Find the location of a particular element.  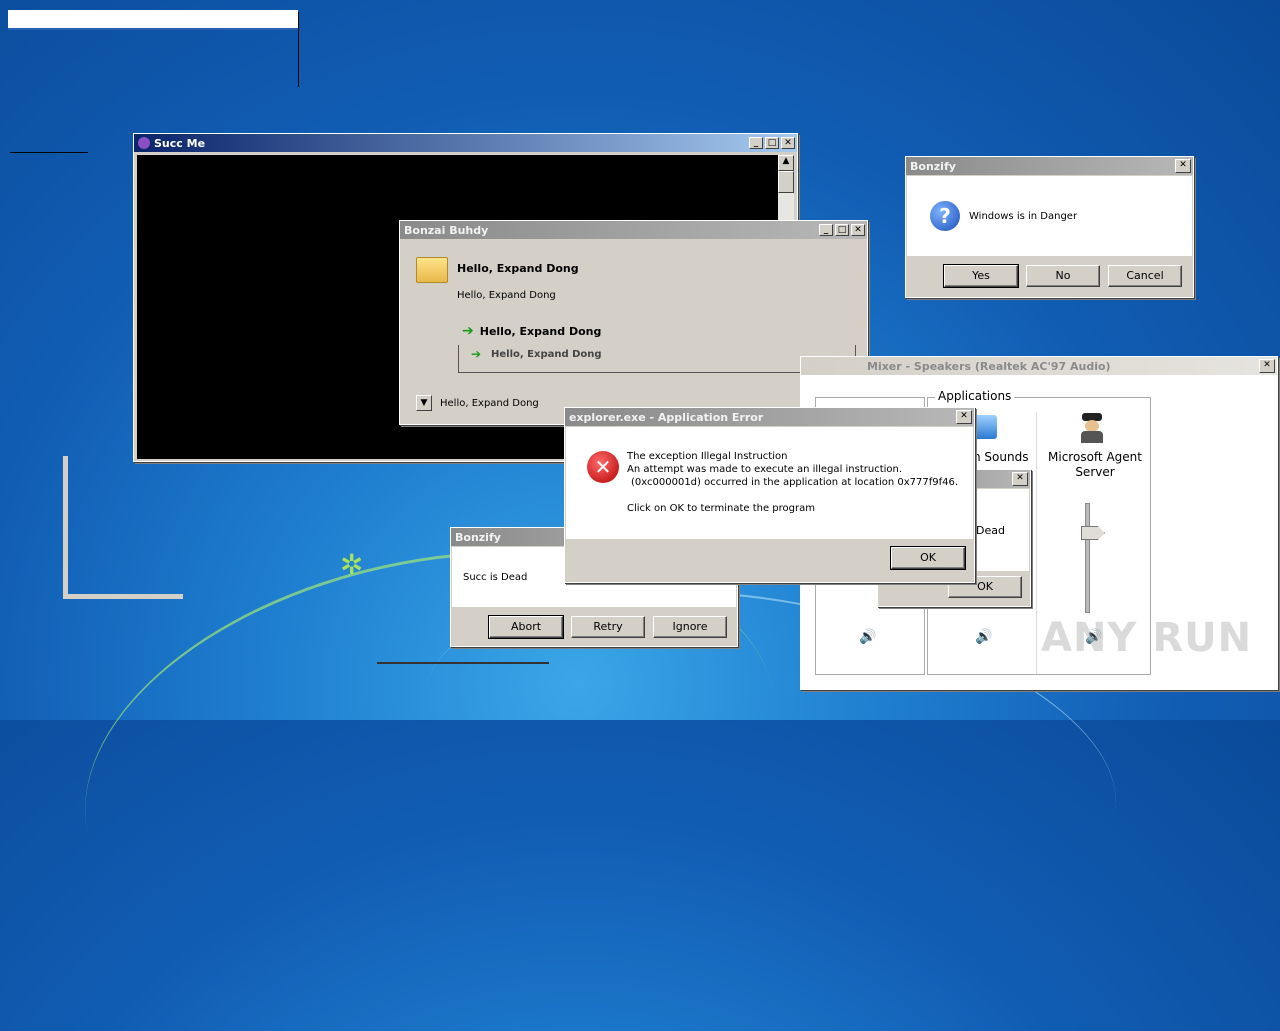

expand-label: Hello, Expand Dong is located at coordinates (489, 403).